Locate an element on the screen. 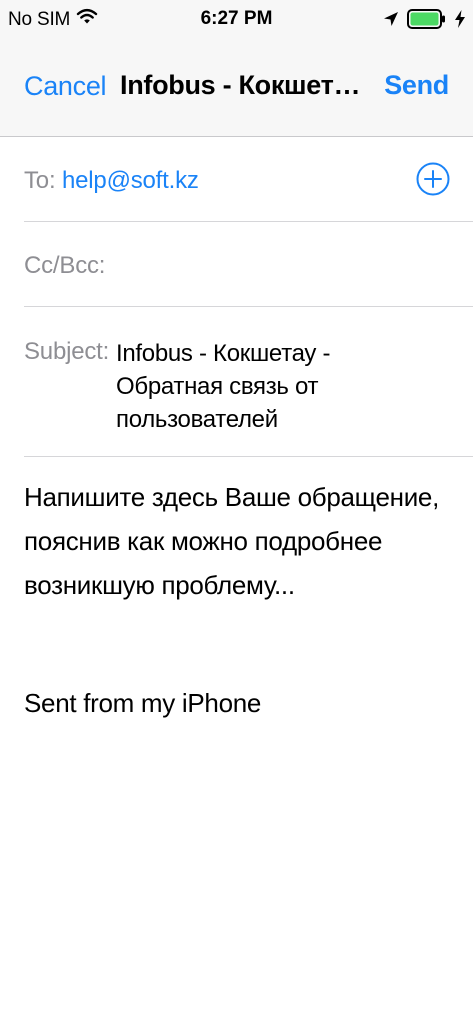 This screenshot has width=473, height=1024. to-field-row: To: help@soft.kz is located at coordinates (248, 179).